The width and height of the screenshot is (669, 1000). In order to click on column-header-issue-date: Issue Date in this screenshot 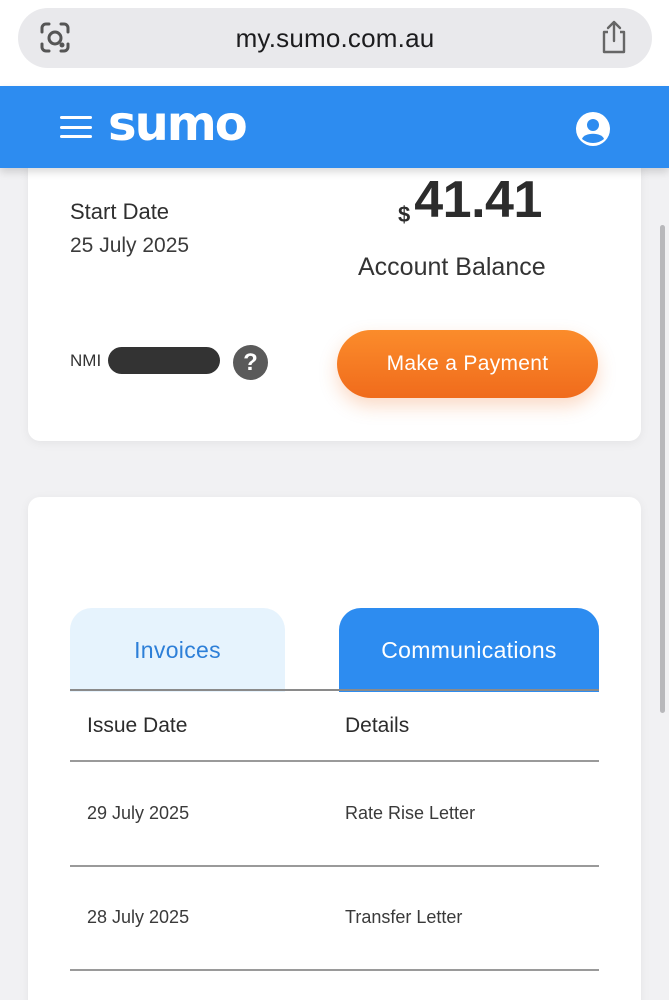, I will do `click(137, 725)`.